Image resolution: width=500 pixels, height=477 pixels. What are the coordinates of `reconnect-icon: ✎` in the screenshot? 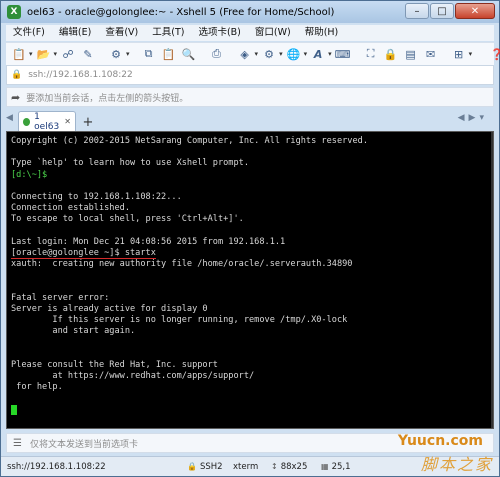 It's located at (88, 54).